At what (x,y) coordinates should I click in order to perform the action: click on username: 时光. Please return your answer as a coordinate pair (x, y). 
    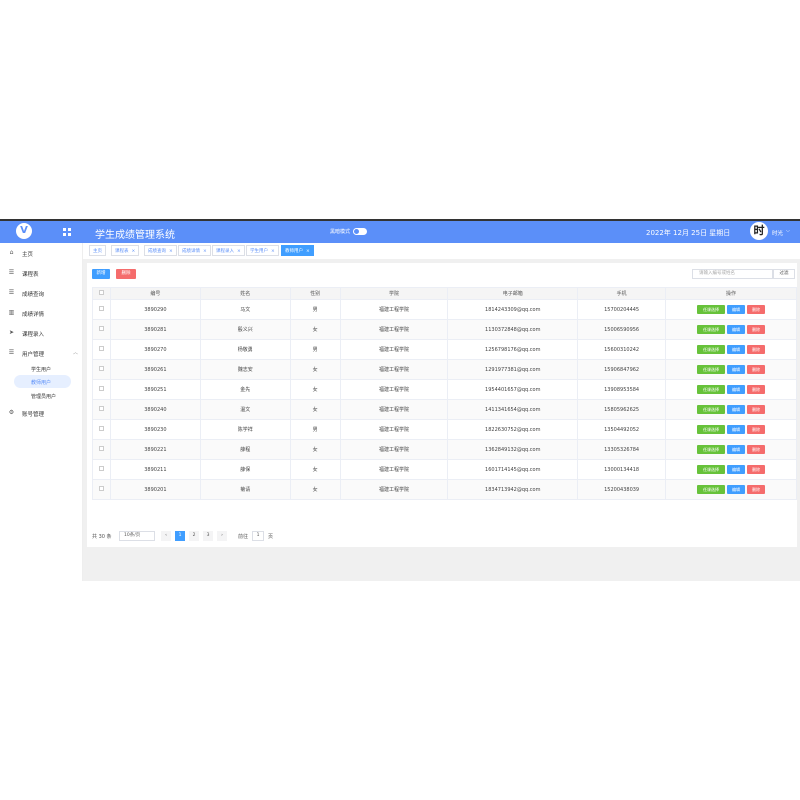
    Looking at the image, I should click on (777, 233).